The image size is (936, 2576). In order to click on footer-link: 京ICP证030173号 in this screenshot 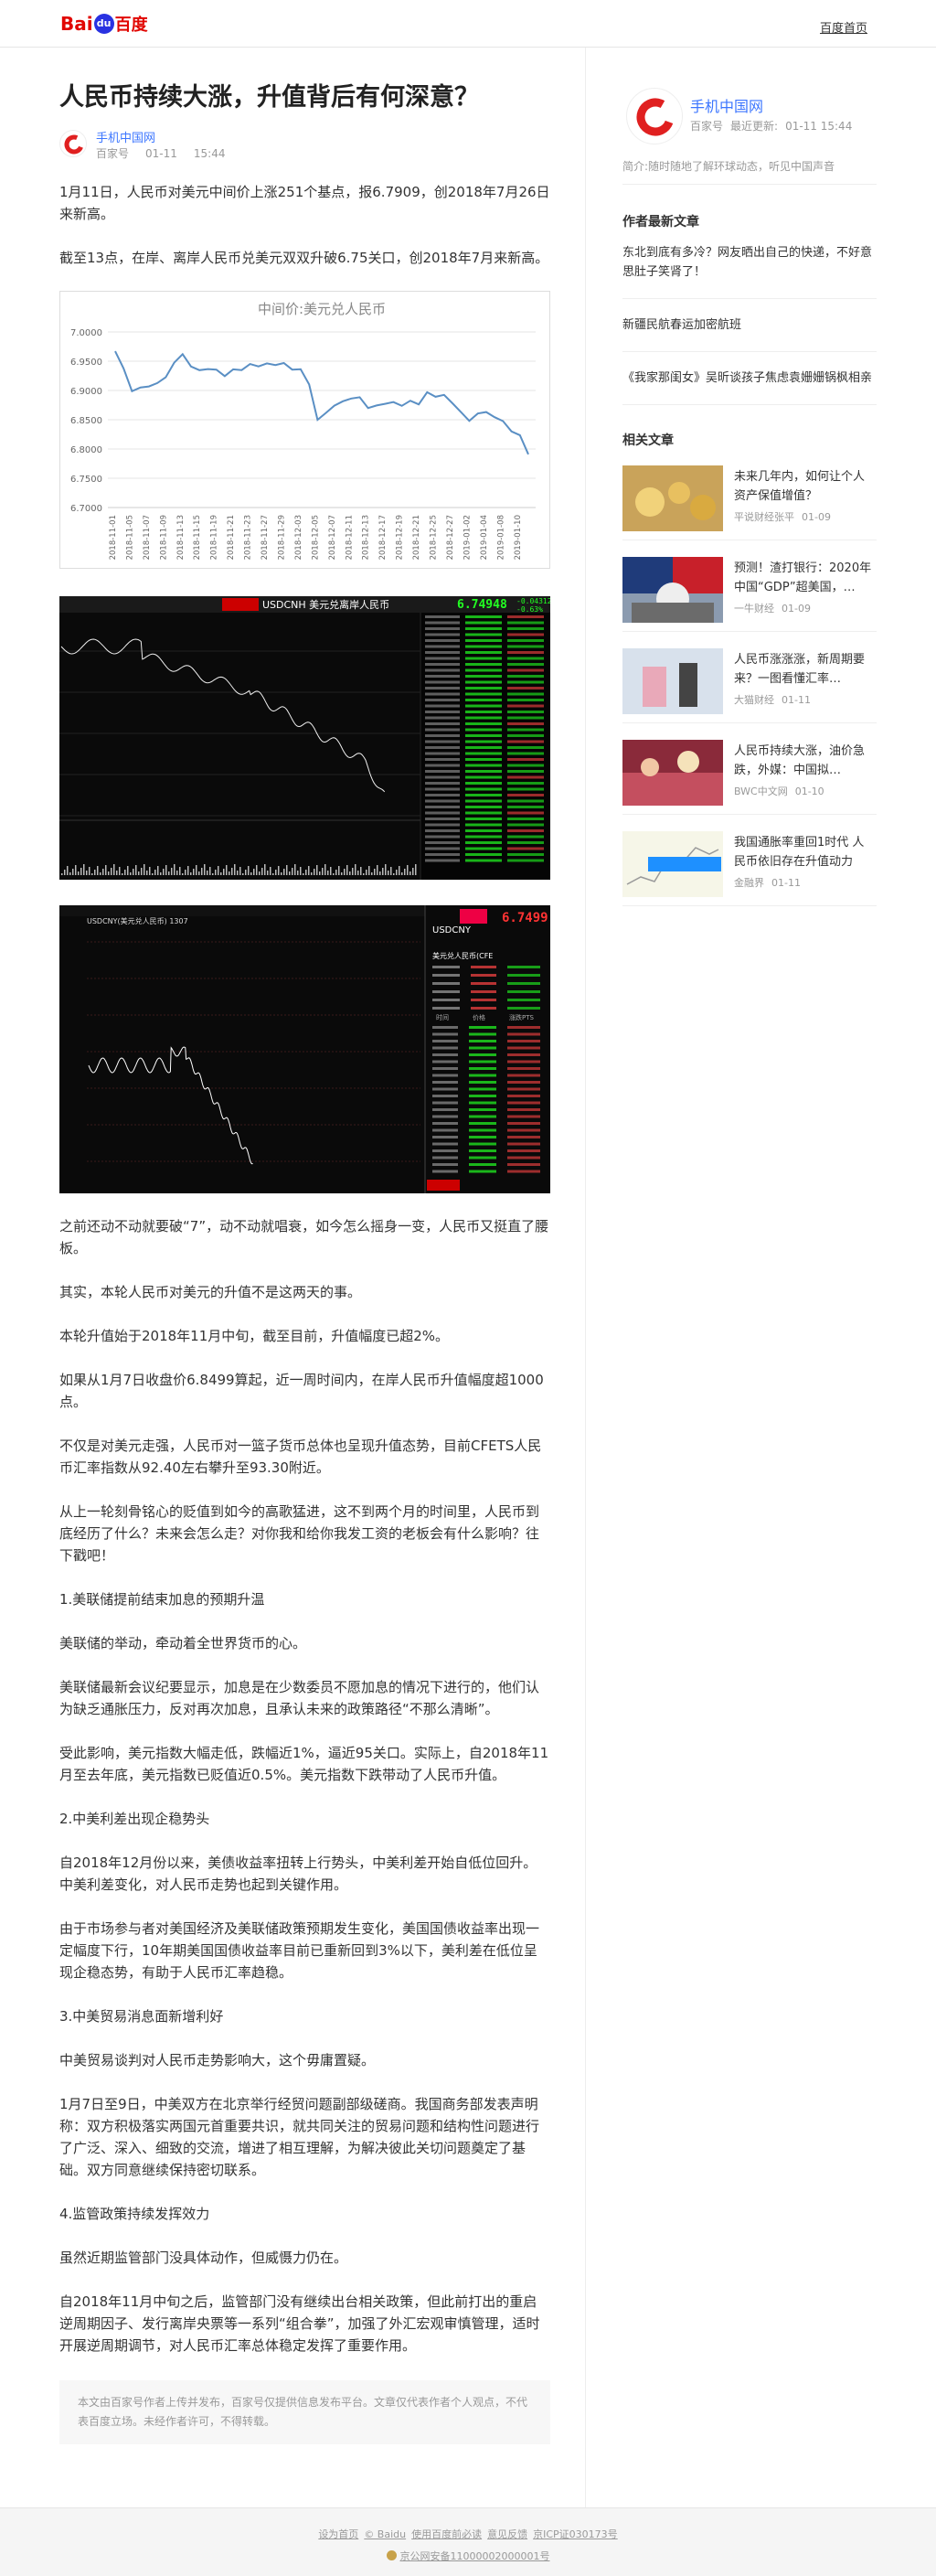, I will do `click(575, 2534)`.